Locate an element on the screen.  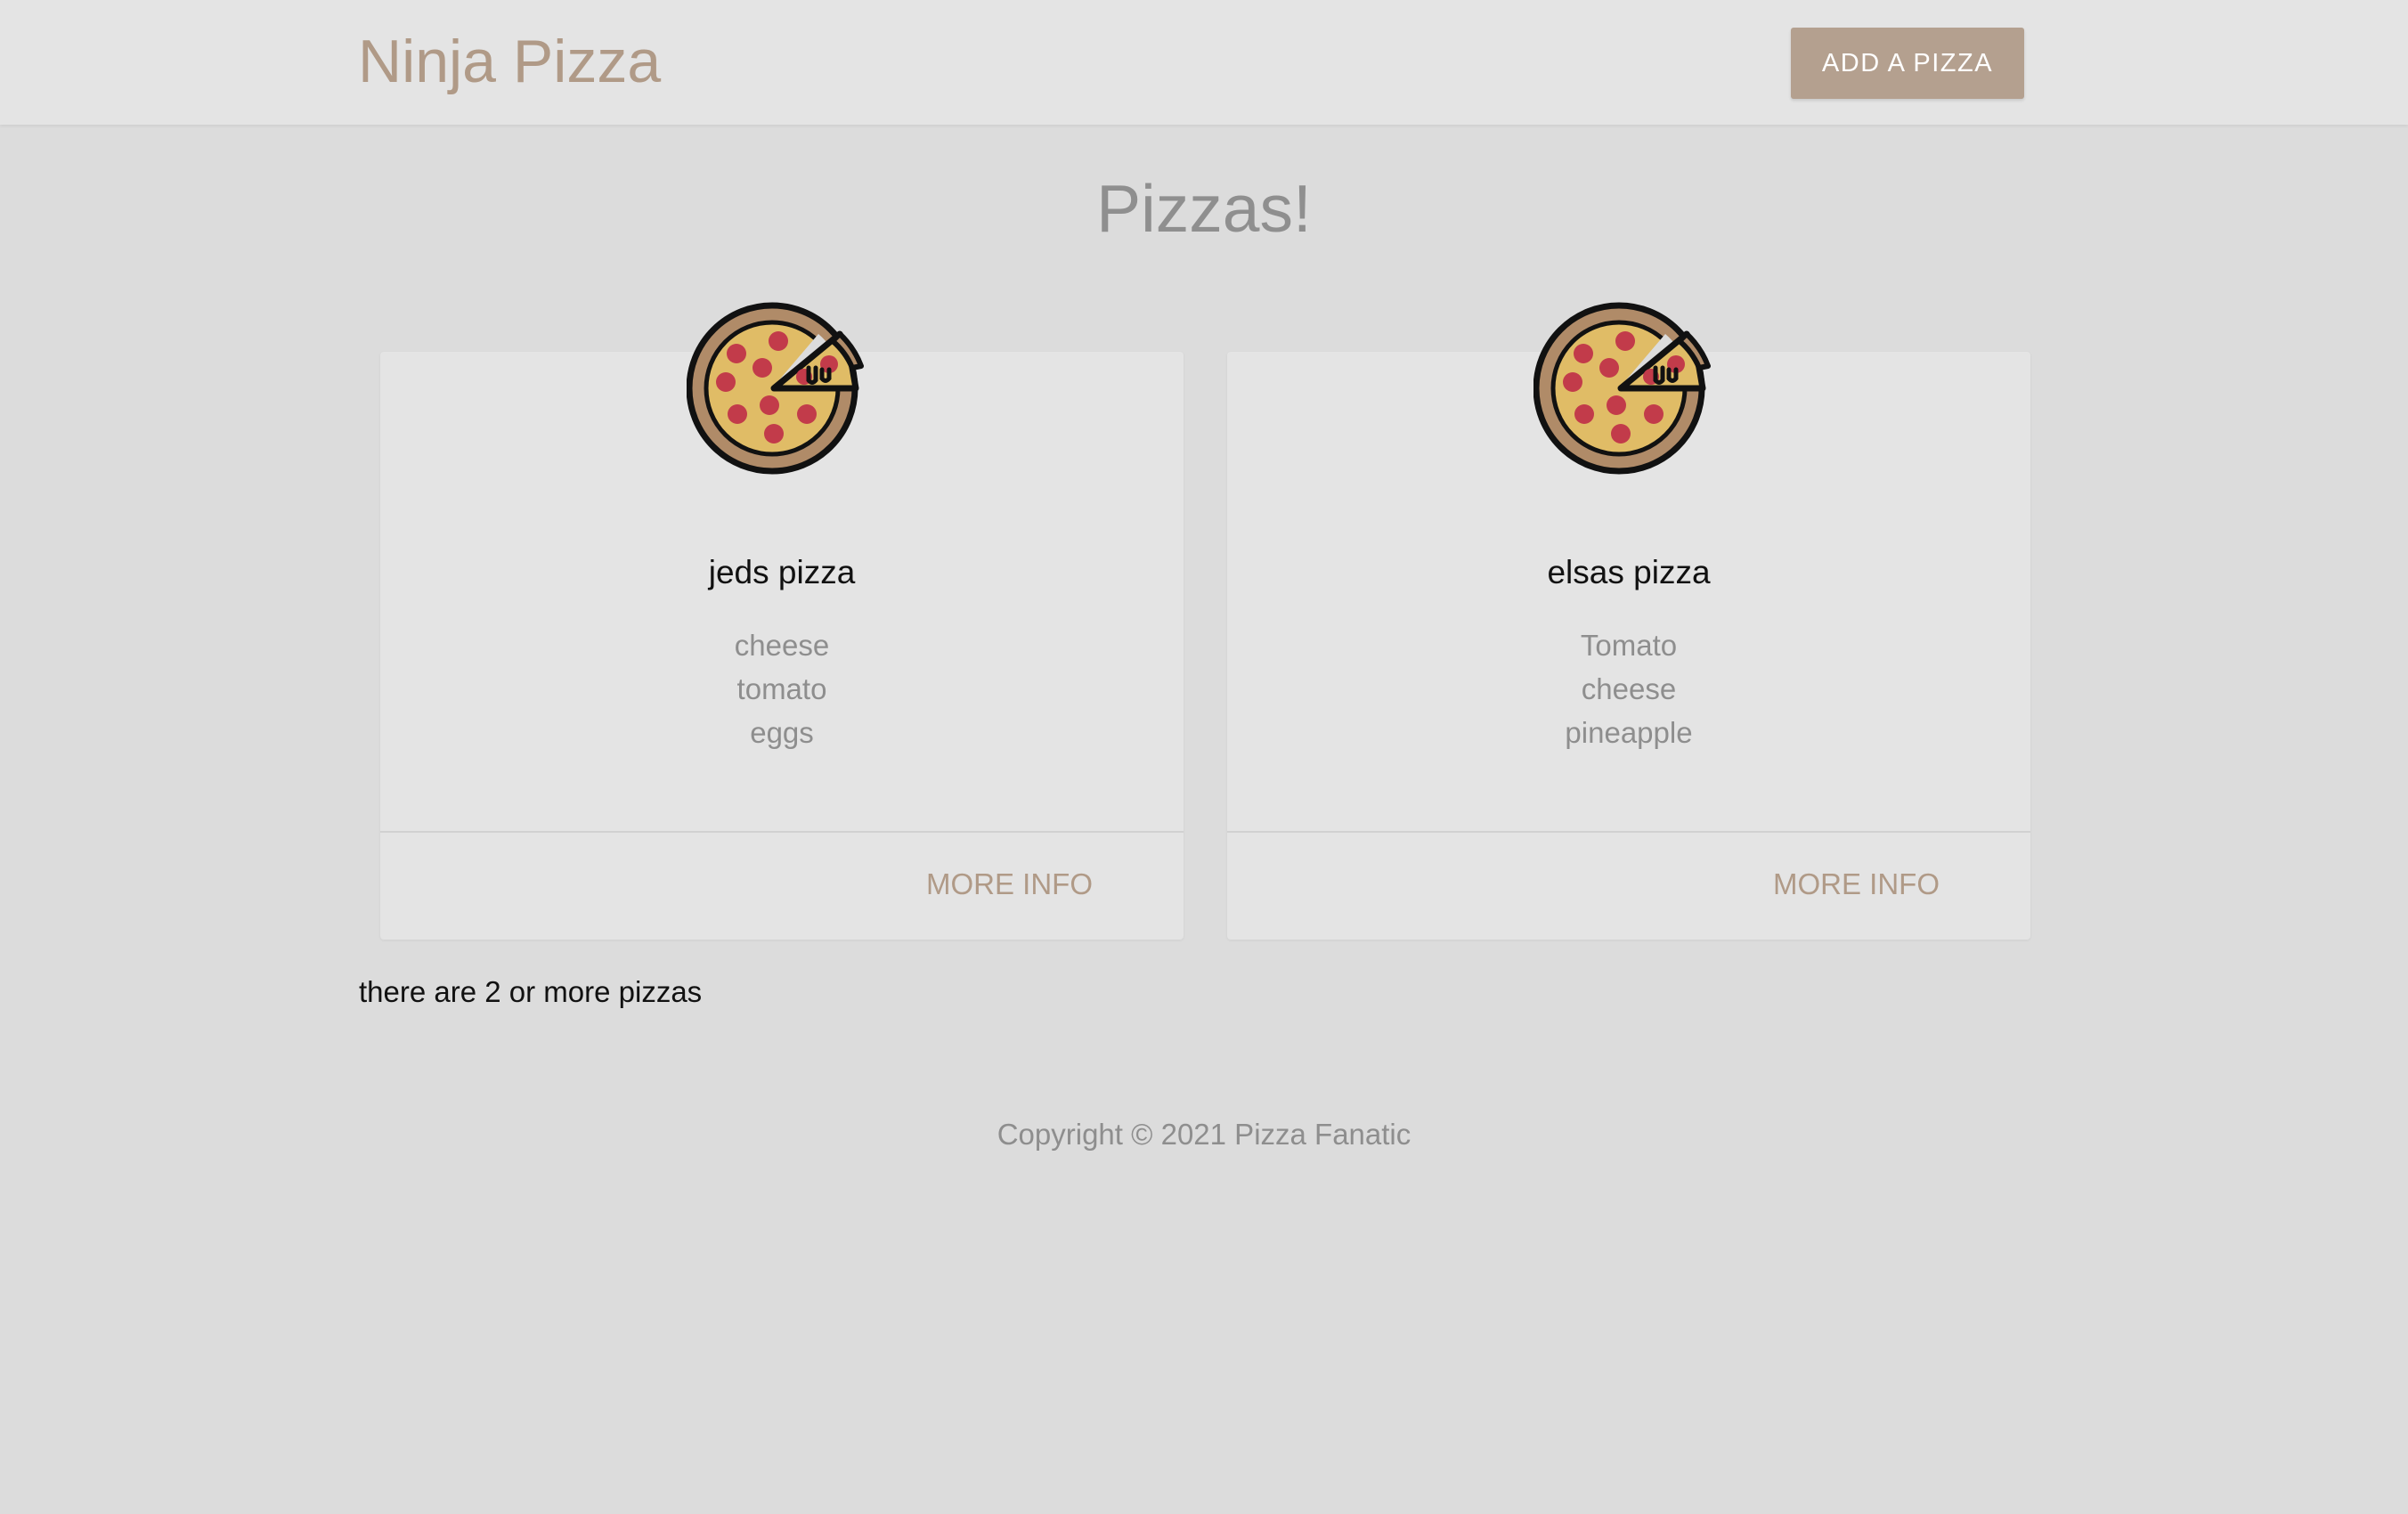
ingredients-list: cheese tomato eggs is located at coordinates (782, 688).